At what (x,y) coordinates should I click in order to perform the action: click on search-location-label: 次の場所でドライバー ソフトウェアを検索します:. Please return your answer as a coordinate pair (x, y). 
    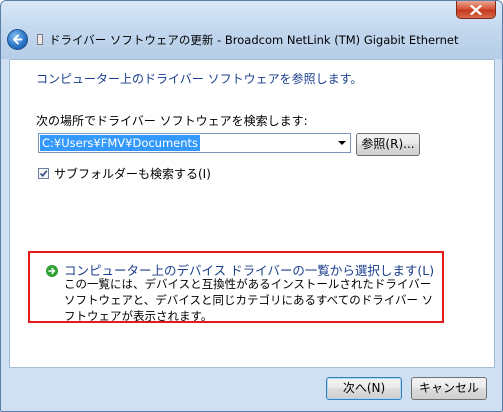
    Looking at the image, I should click on (172, 121).